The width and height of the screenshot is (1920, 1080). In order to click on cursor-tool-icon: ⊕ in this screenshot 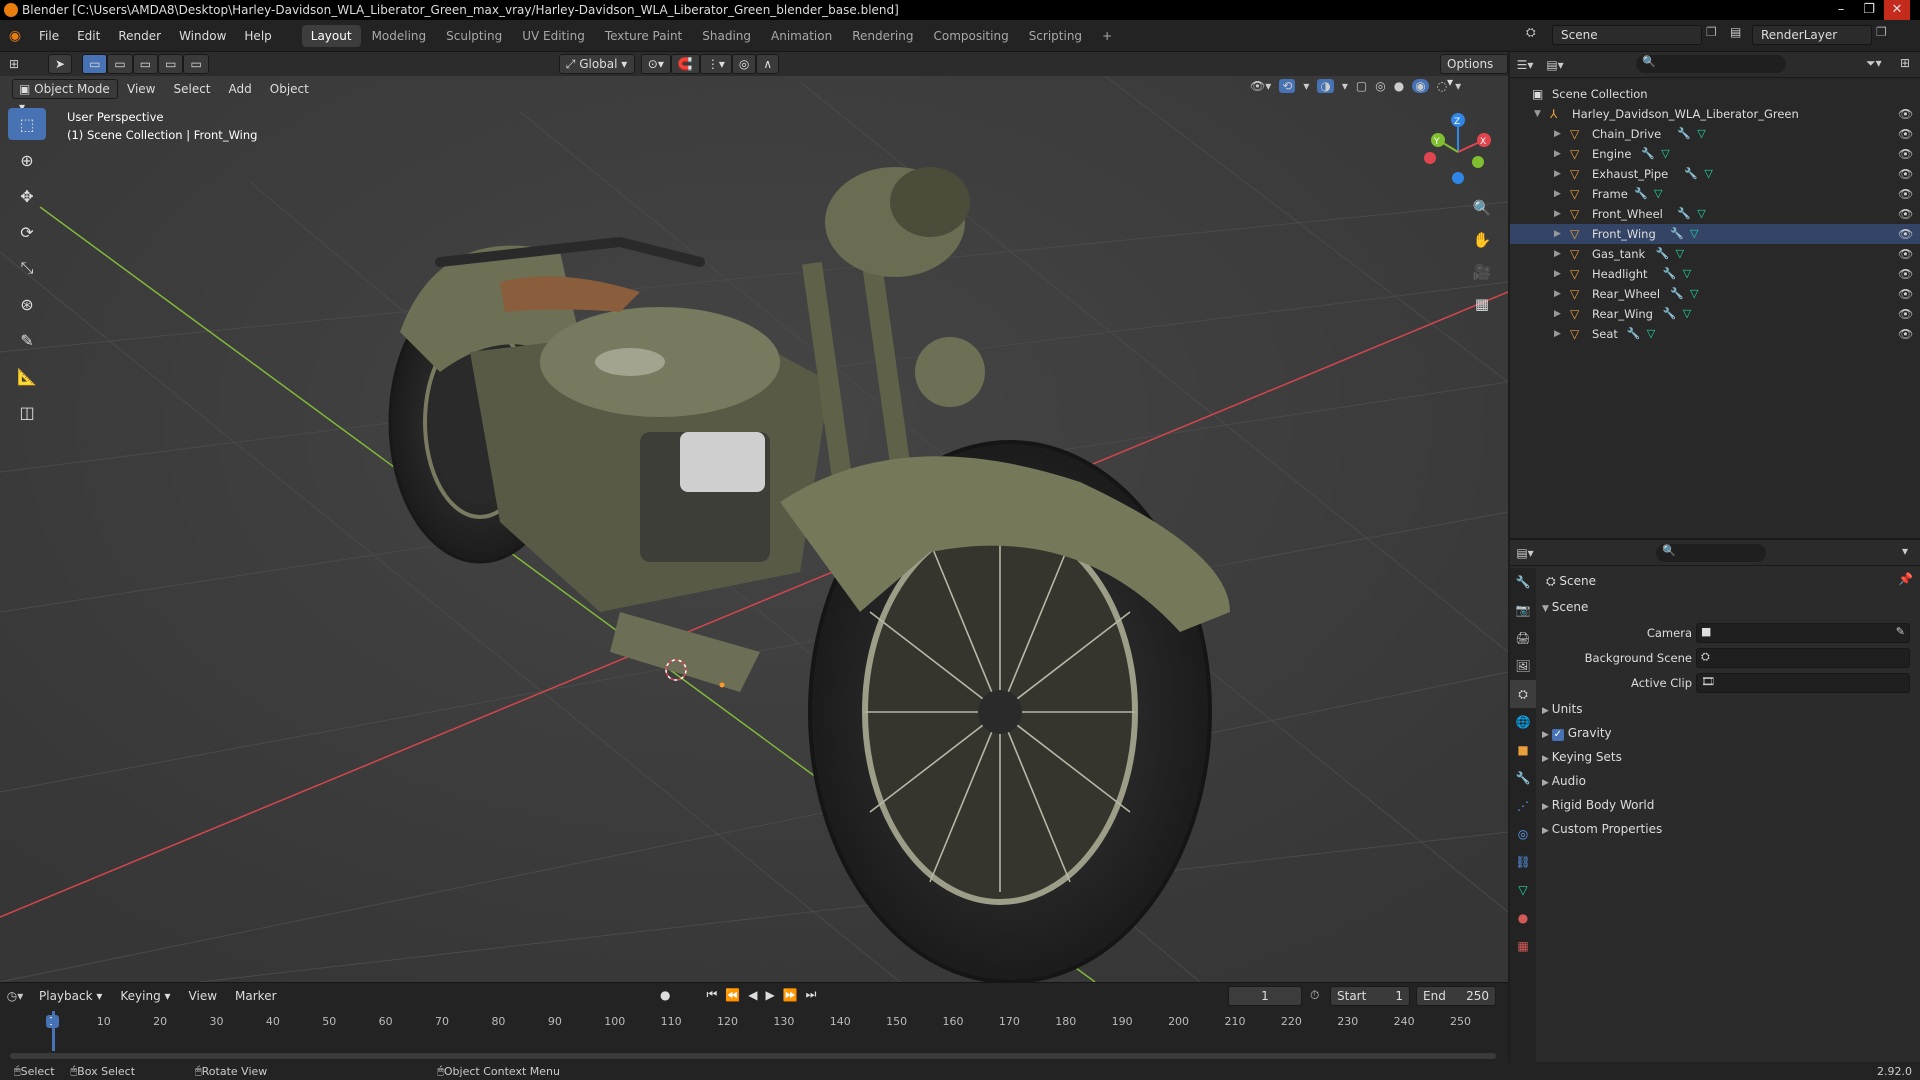, I will do `click(27, 160)`.